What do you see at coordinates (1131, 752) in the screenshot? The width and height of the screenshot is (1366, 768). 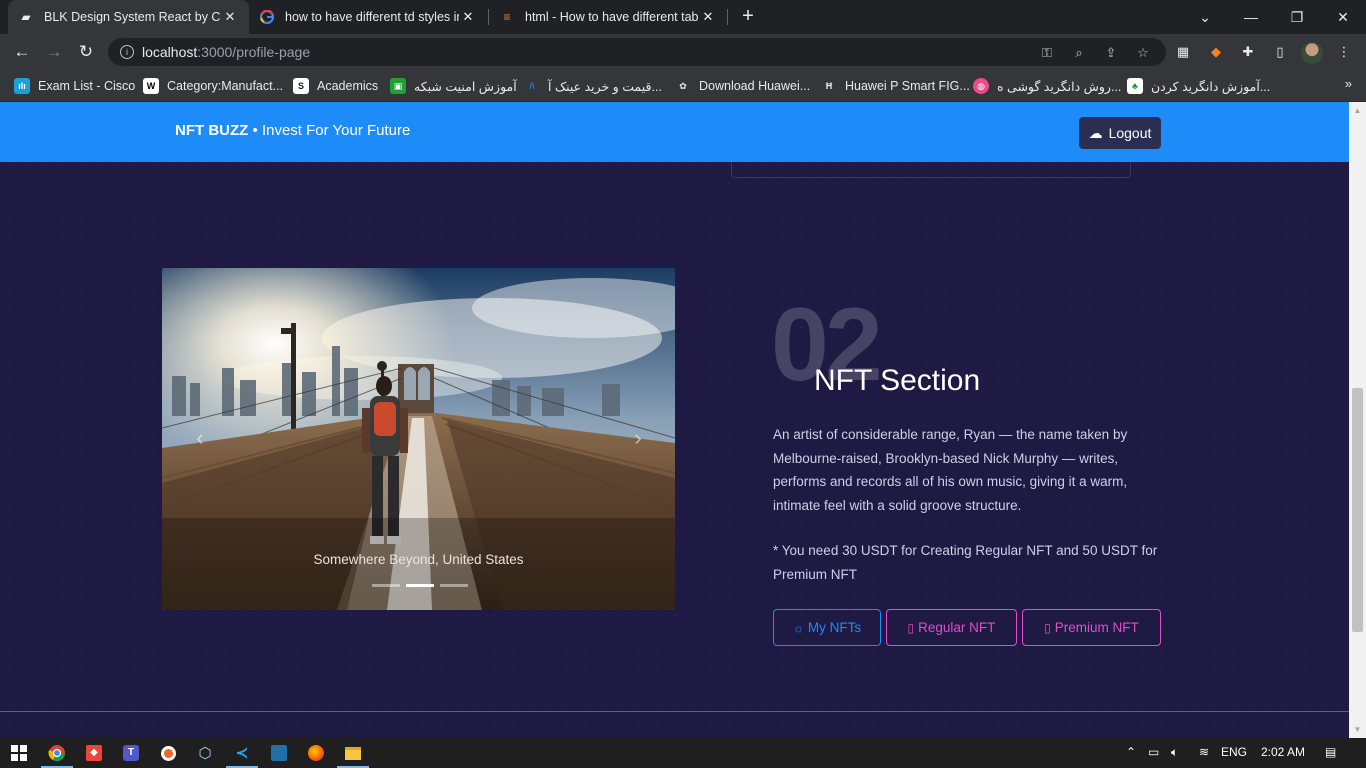 I see `tray-chevron-icon: ⌃` at bounding box center [1131, 752].